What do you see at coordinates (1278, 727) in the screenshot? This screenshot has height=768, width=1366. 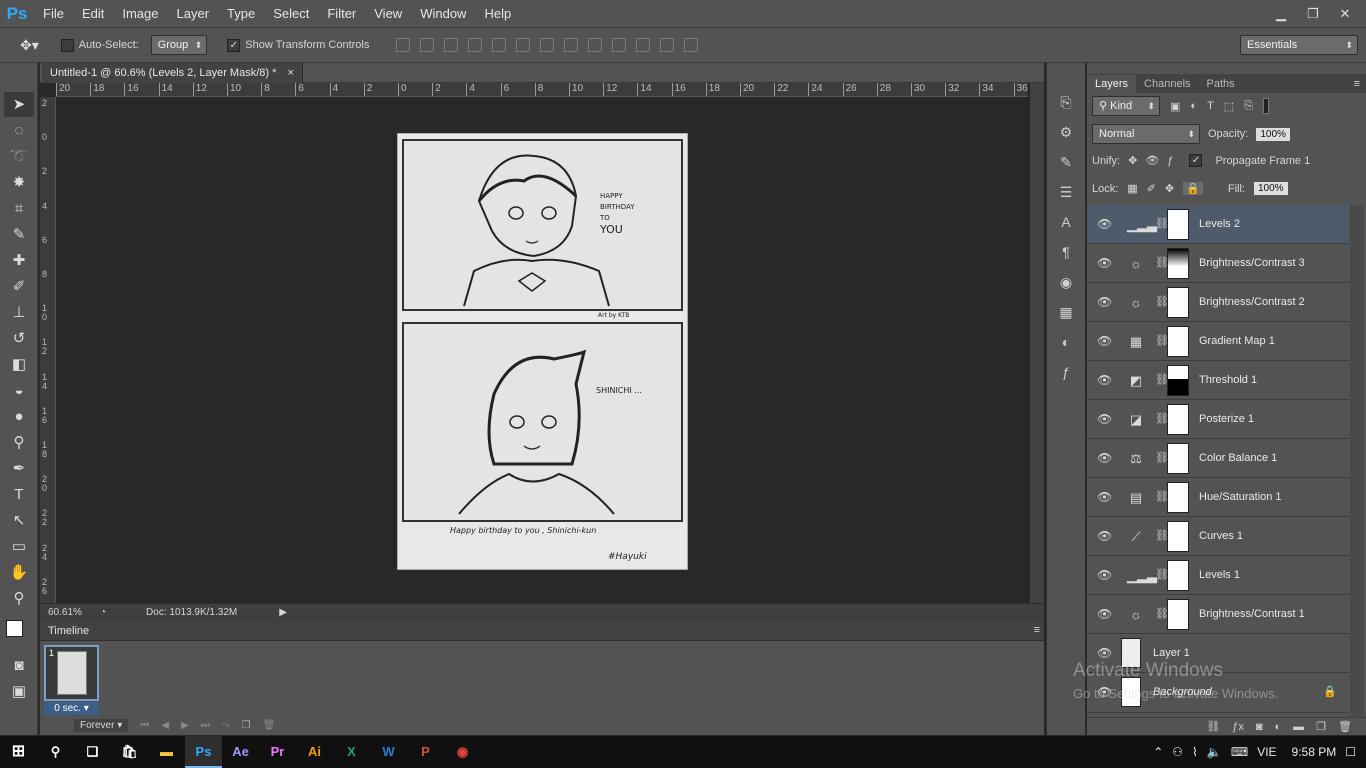 I see `new-adjustment-icon: ◐` at bounding box center [1278, 727].